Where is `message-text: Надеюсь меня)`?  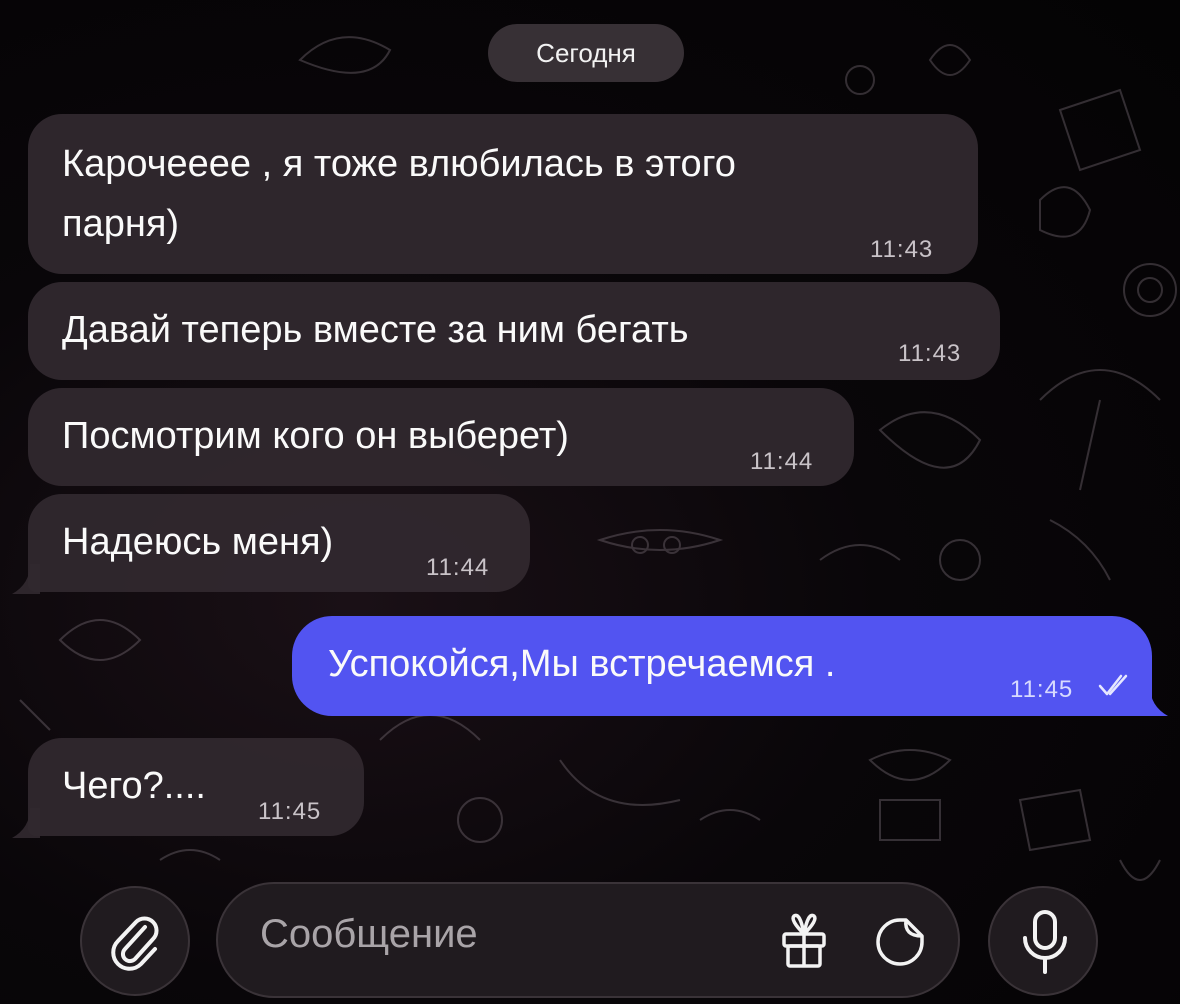 message-text: Надеюсь меня) is located at coordinates (198, 542).